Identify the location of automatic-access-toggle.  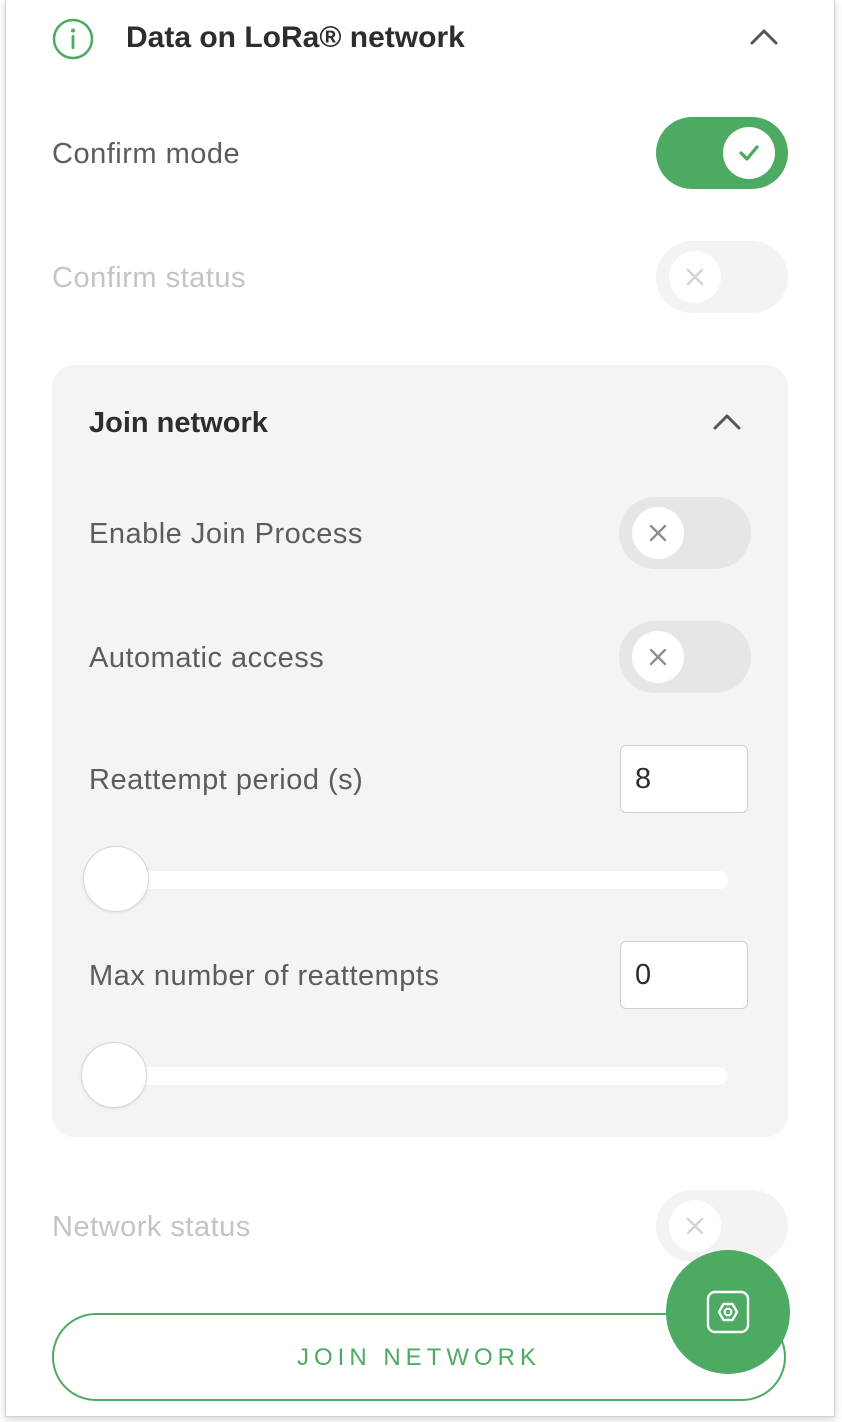
(685, 657).